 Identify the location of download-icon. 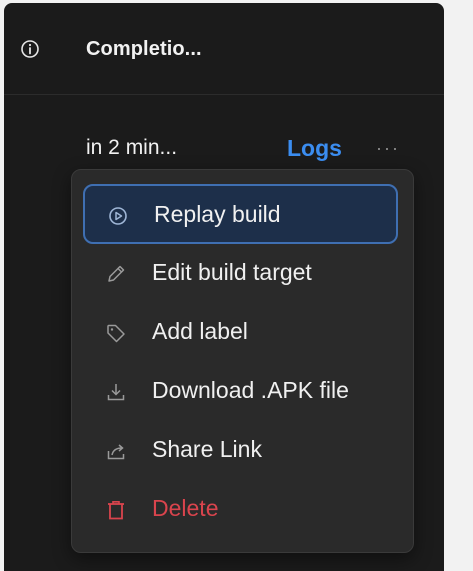
(116, 392).